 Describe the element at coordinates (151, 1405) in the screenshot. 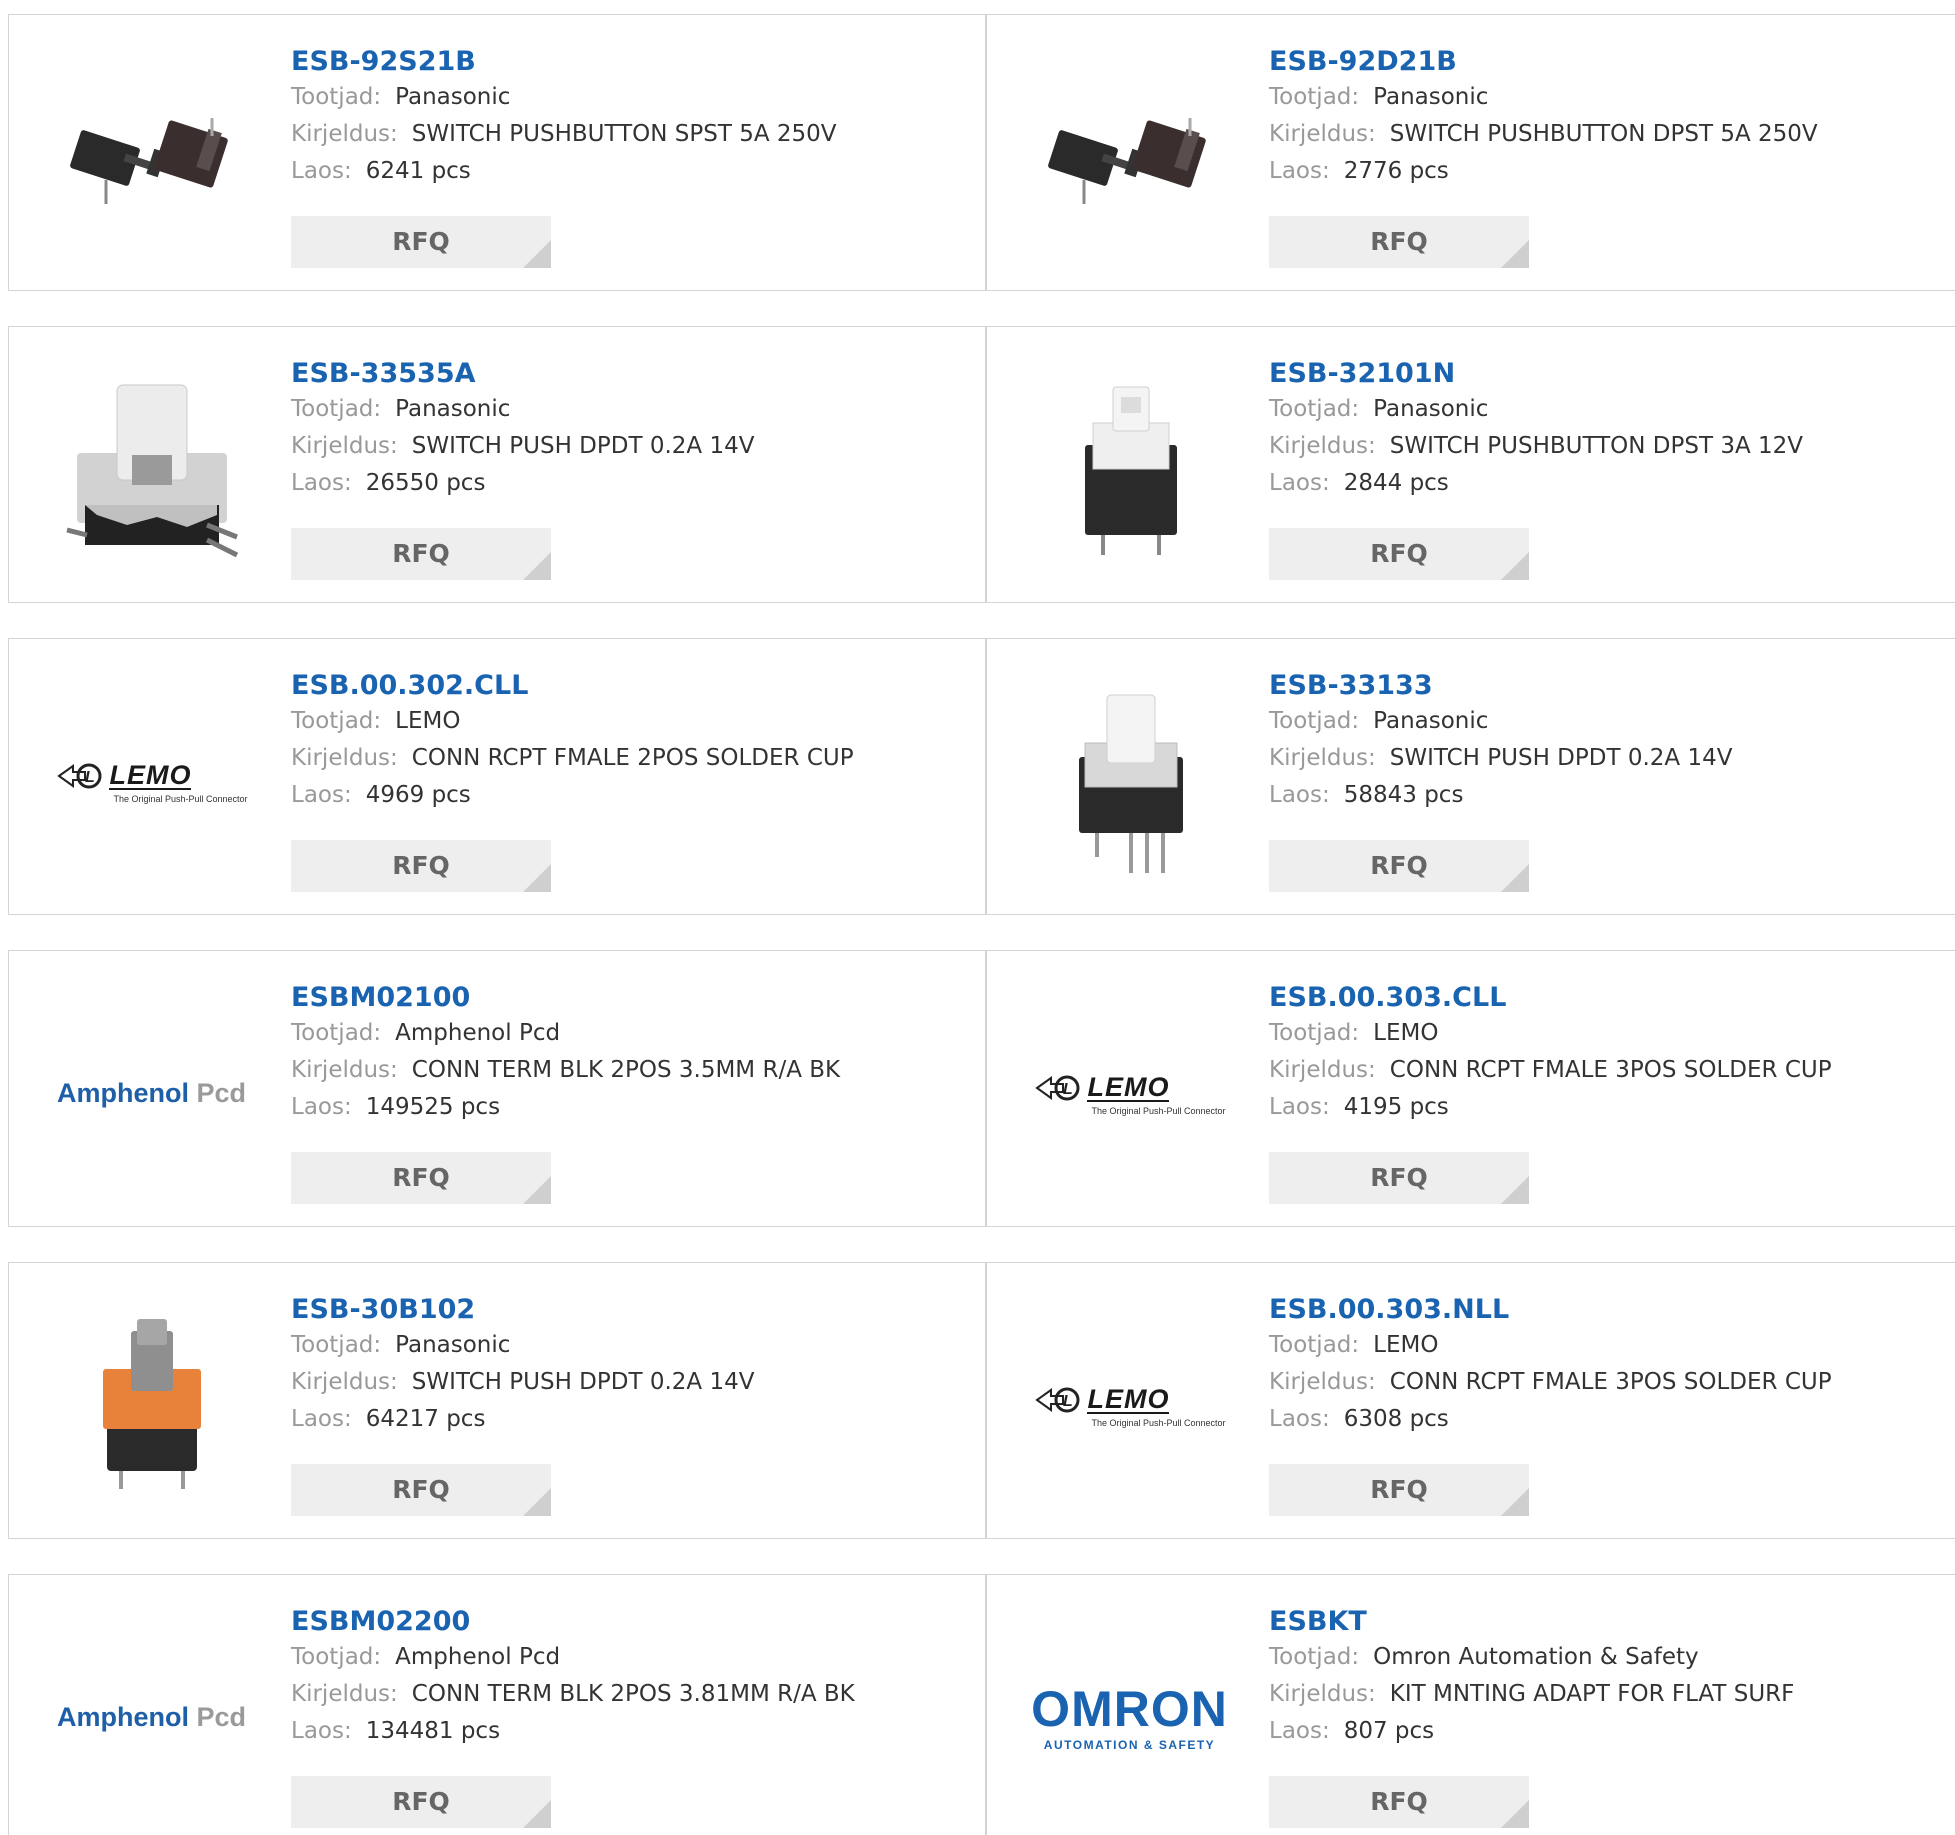

I see `switch-push-orange-image` at that location.